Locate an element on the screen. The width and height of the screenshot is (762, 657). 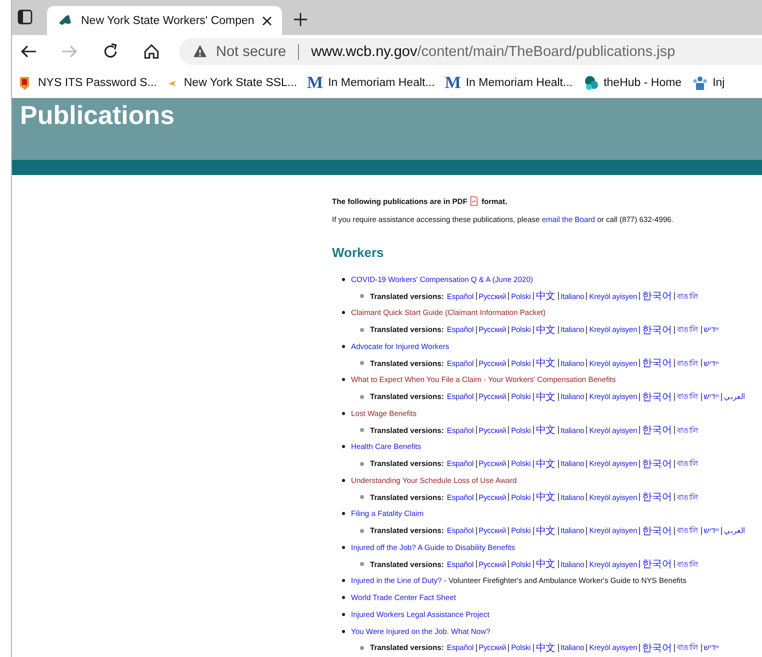
security-label: Not secure is located at coordinates (251, 52).